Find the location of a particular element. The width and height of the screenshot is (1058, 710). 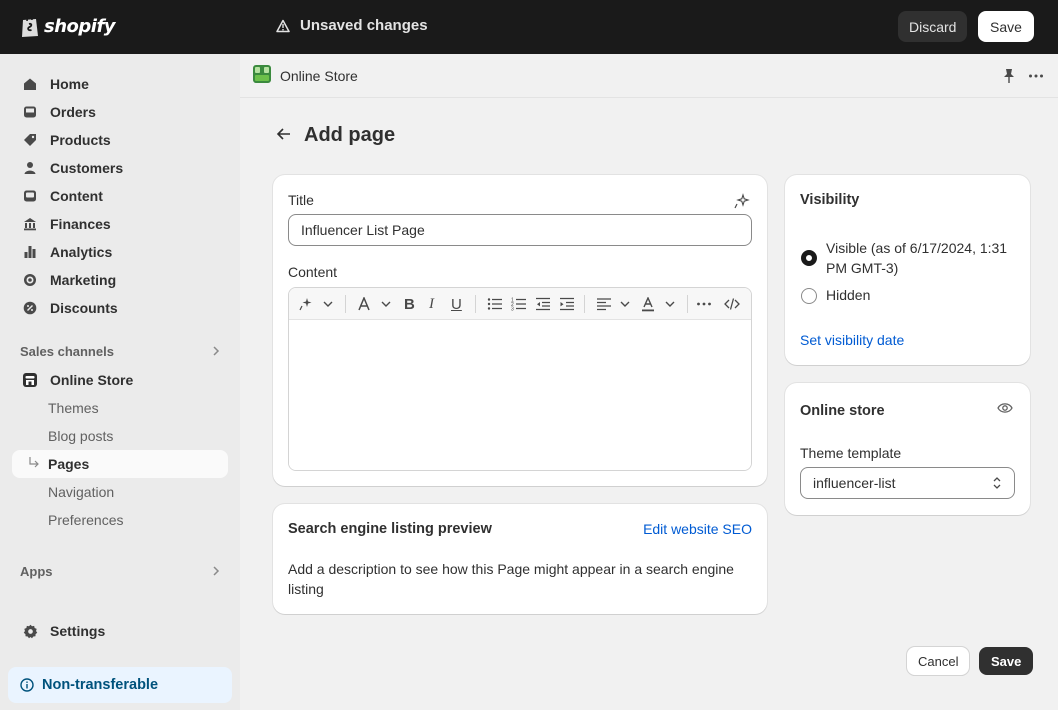

more-options-icon is located at coordinates (704, 304).